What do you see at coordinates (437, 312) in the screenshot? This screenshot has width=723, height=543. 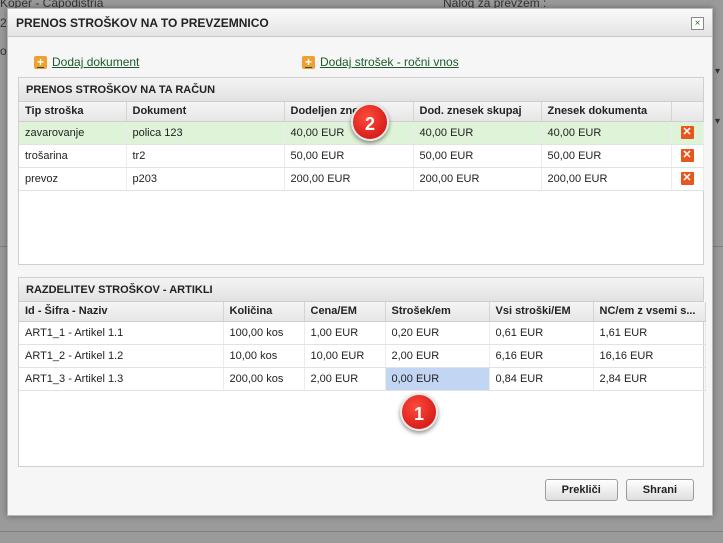 I see `col-header: Strošek/em` at bounding box center [437, 312].